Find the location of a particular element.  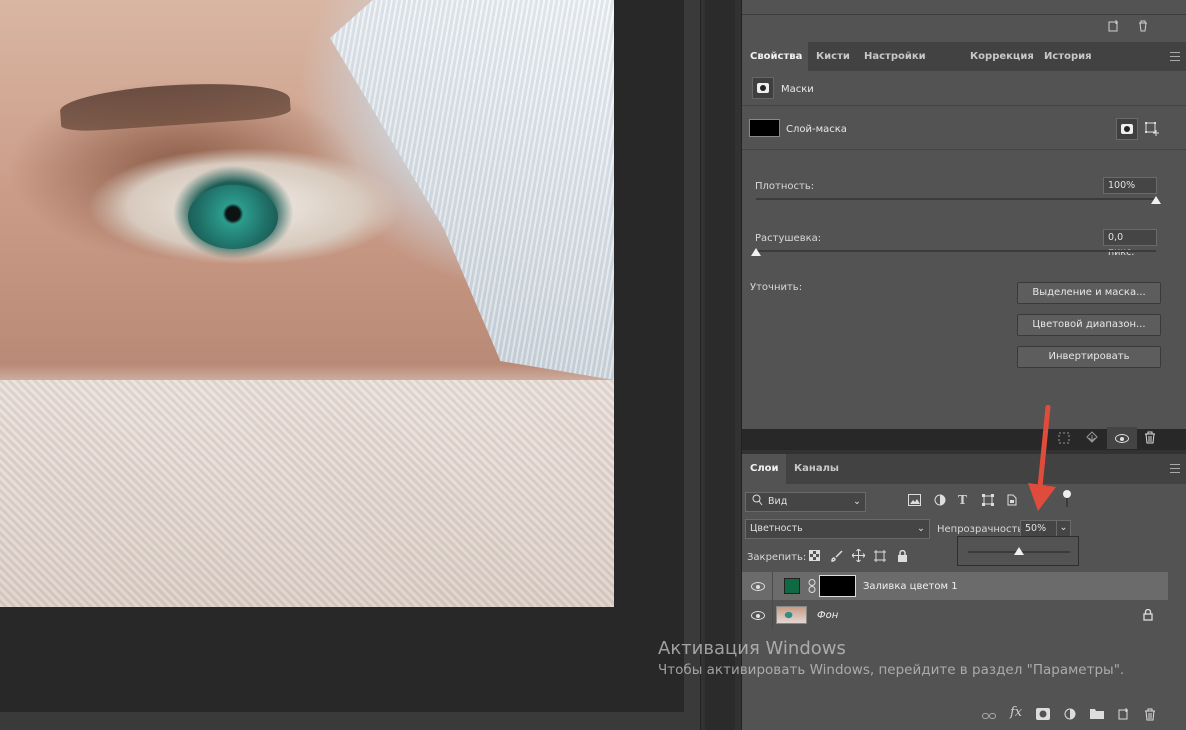

panel-dock-strip is located at coordinates (721, 365).